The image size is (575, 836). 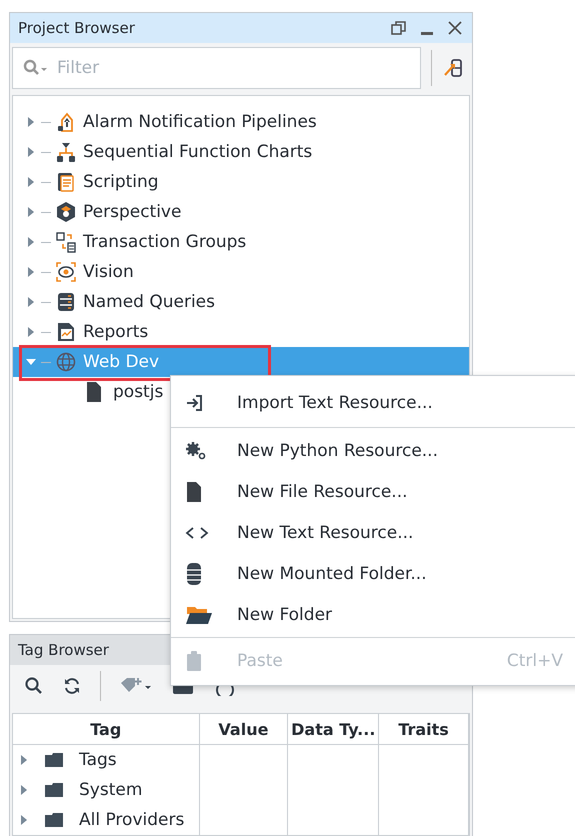 I want to click on gears-icon, so click(x=196, y=450).